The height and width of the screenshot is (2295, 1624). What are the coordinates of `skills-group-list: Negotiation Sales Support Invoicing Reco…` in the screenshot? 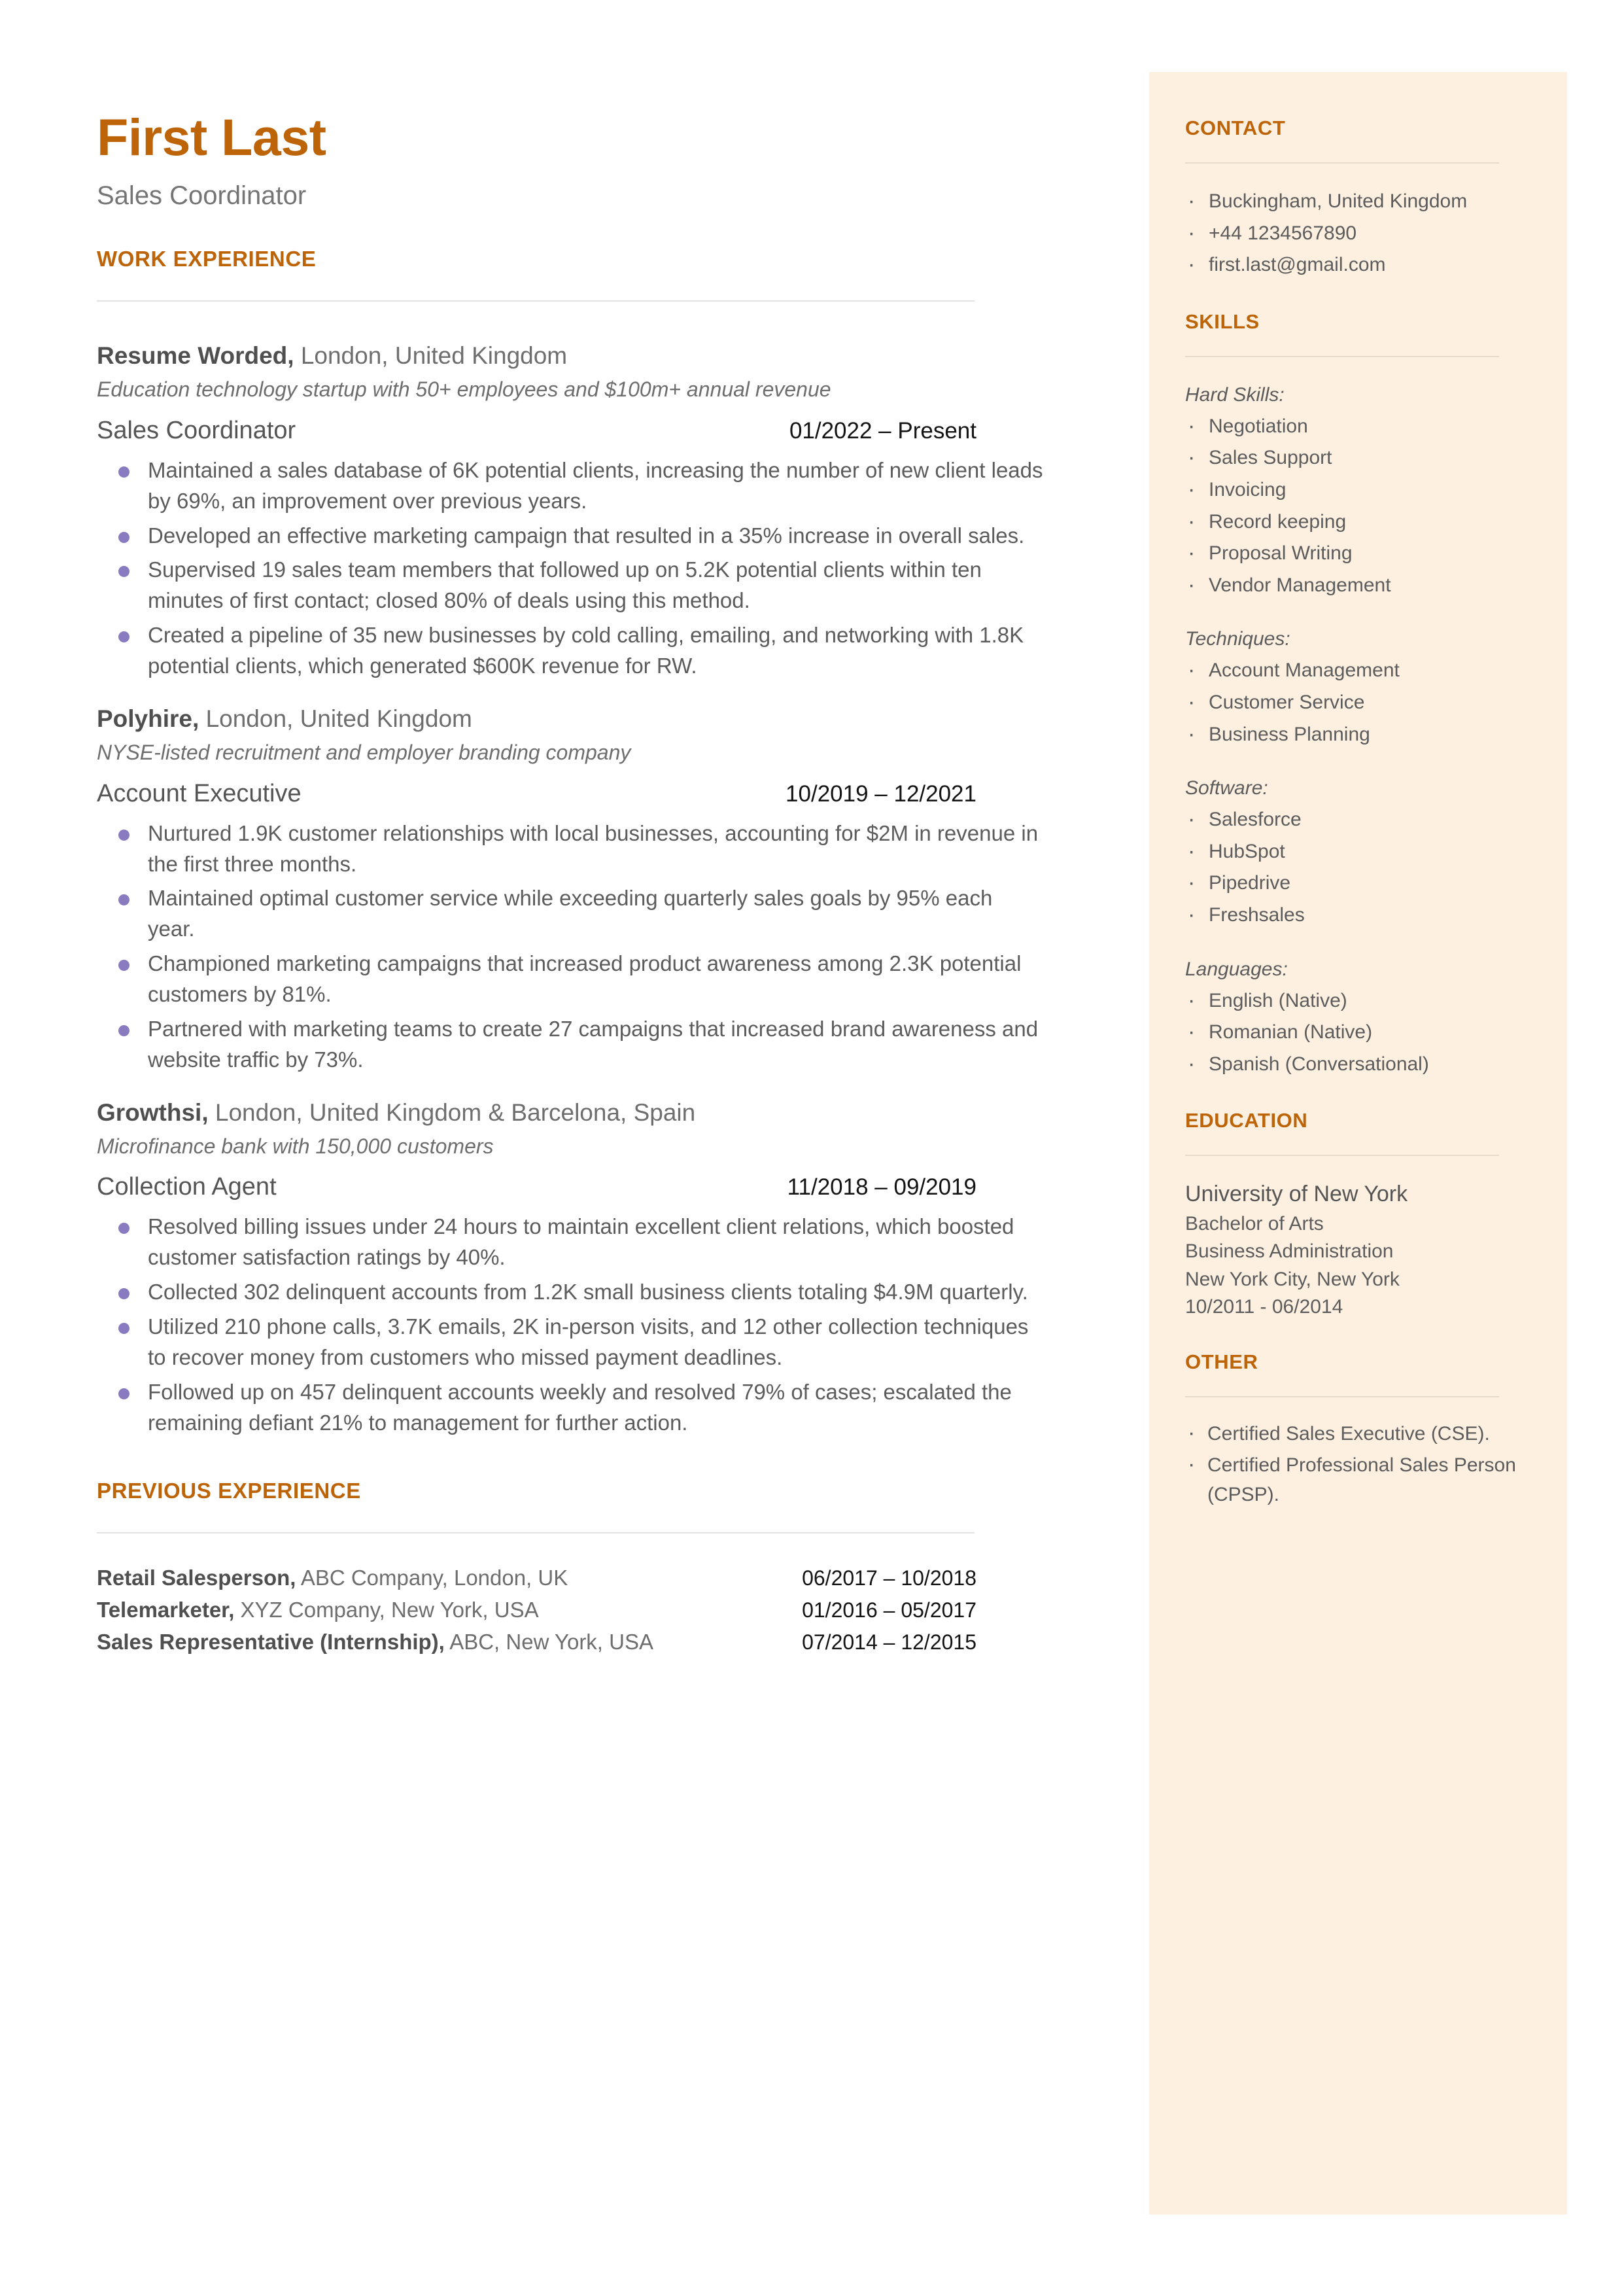 It's located at (1368, 505).